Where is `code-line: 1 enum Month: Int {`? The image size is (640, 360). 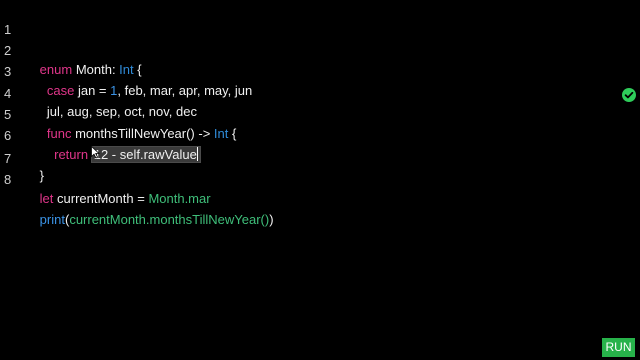 code-line: 1 enum Month: Int { is located at coordinates (71, 38).